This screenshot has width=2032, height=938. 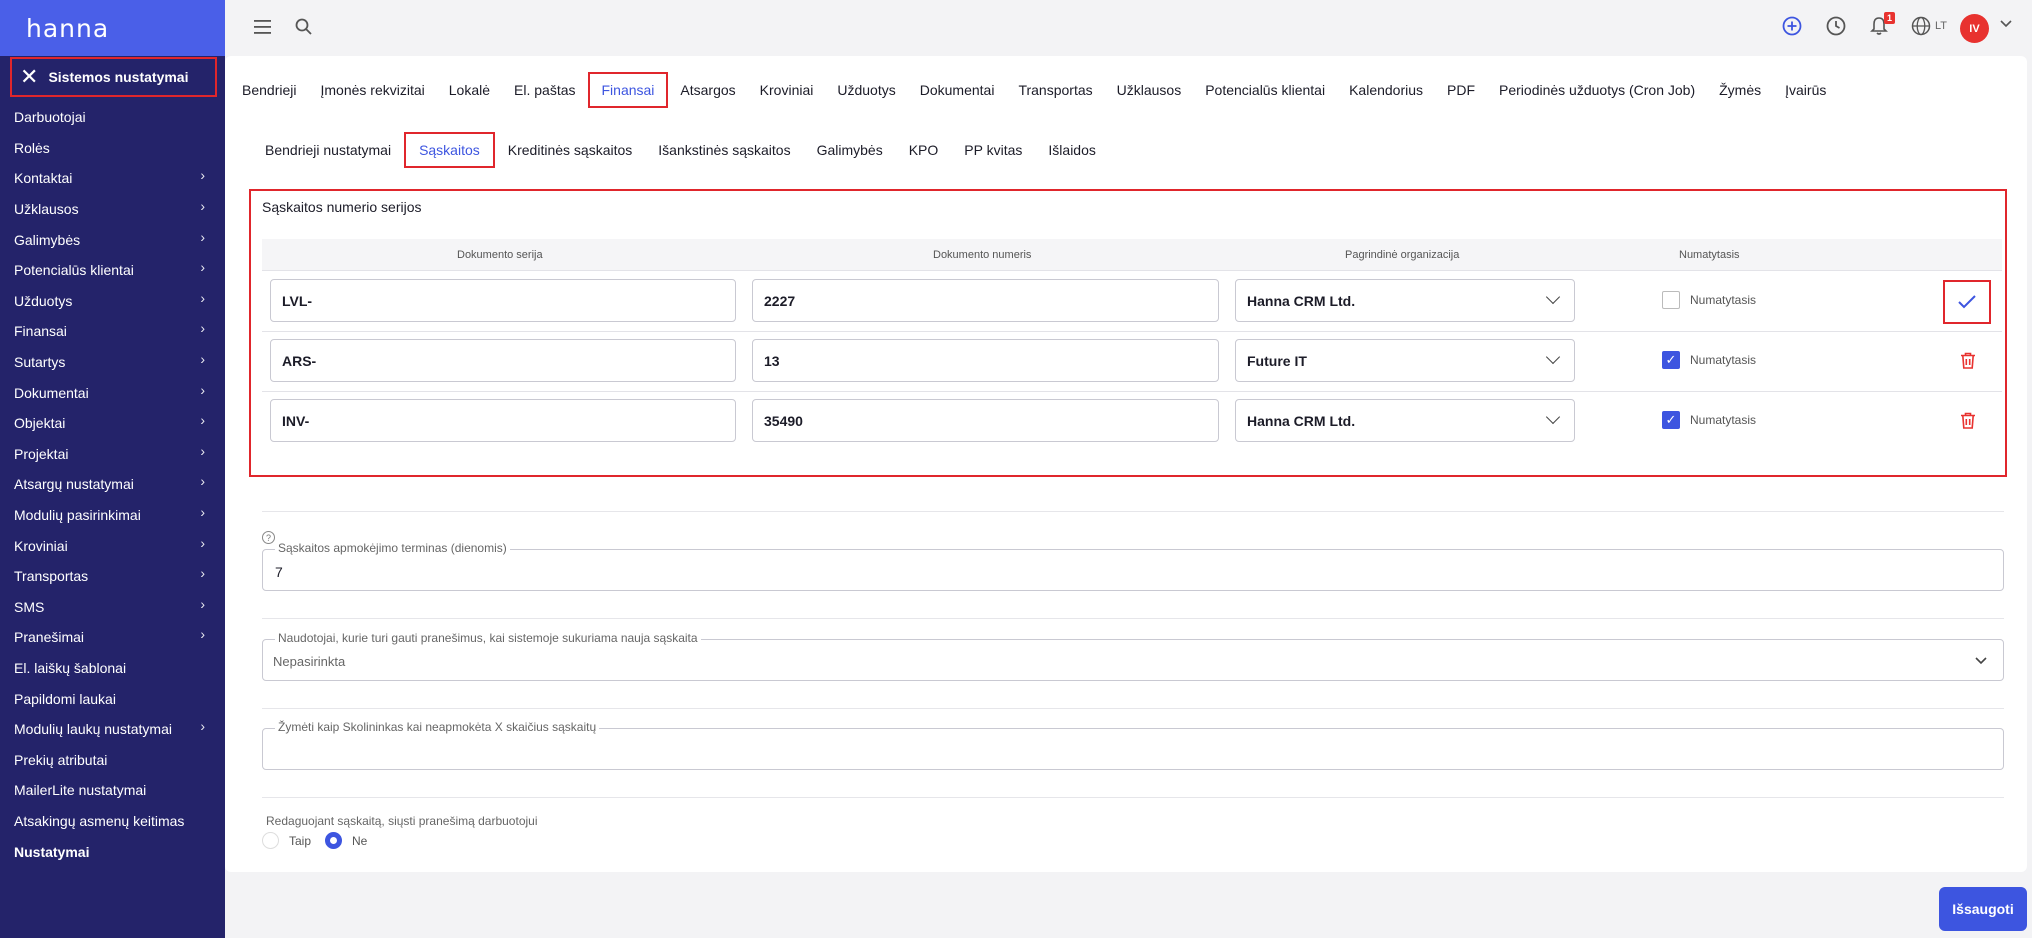 I want to click on tab: Užklausos, so click(x=1149, y=90).